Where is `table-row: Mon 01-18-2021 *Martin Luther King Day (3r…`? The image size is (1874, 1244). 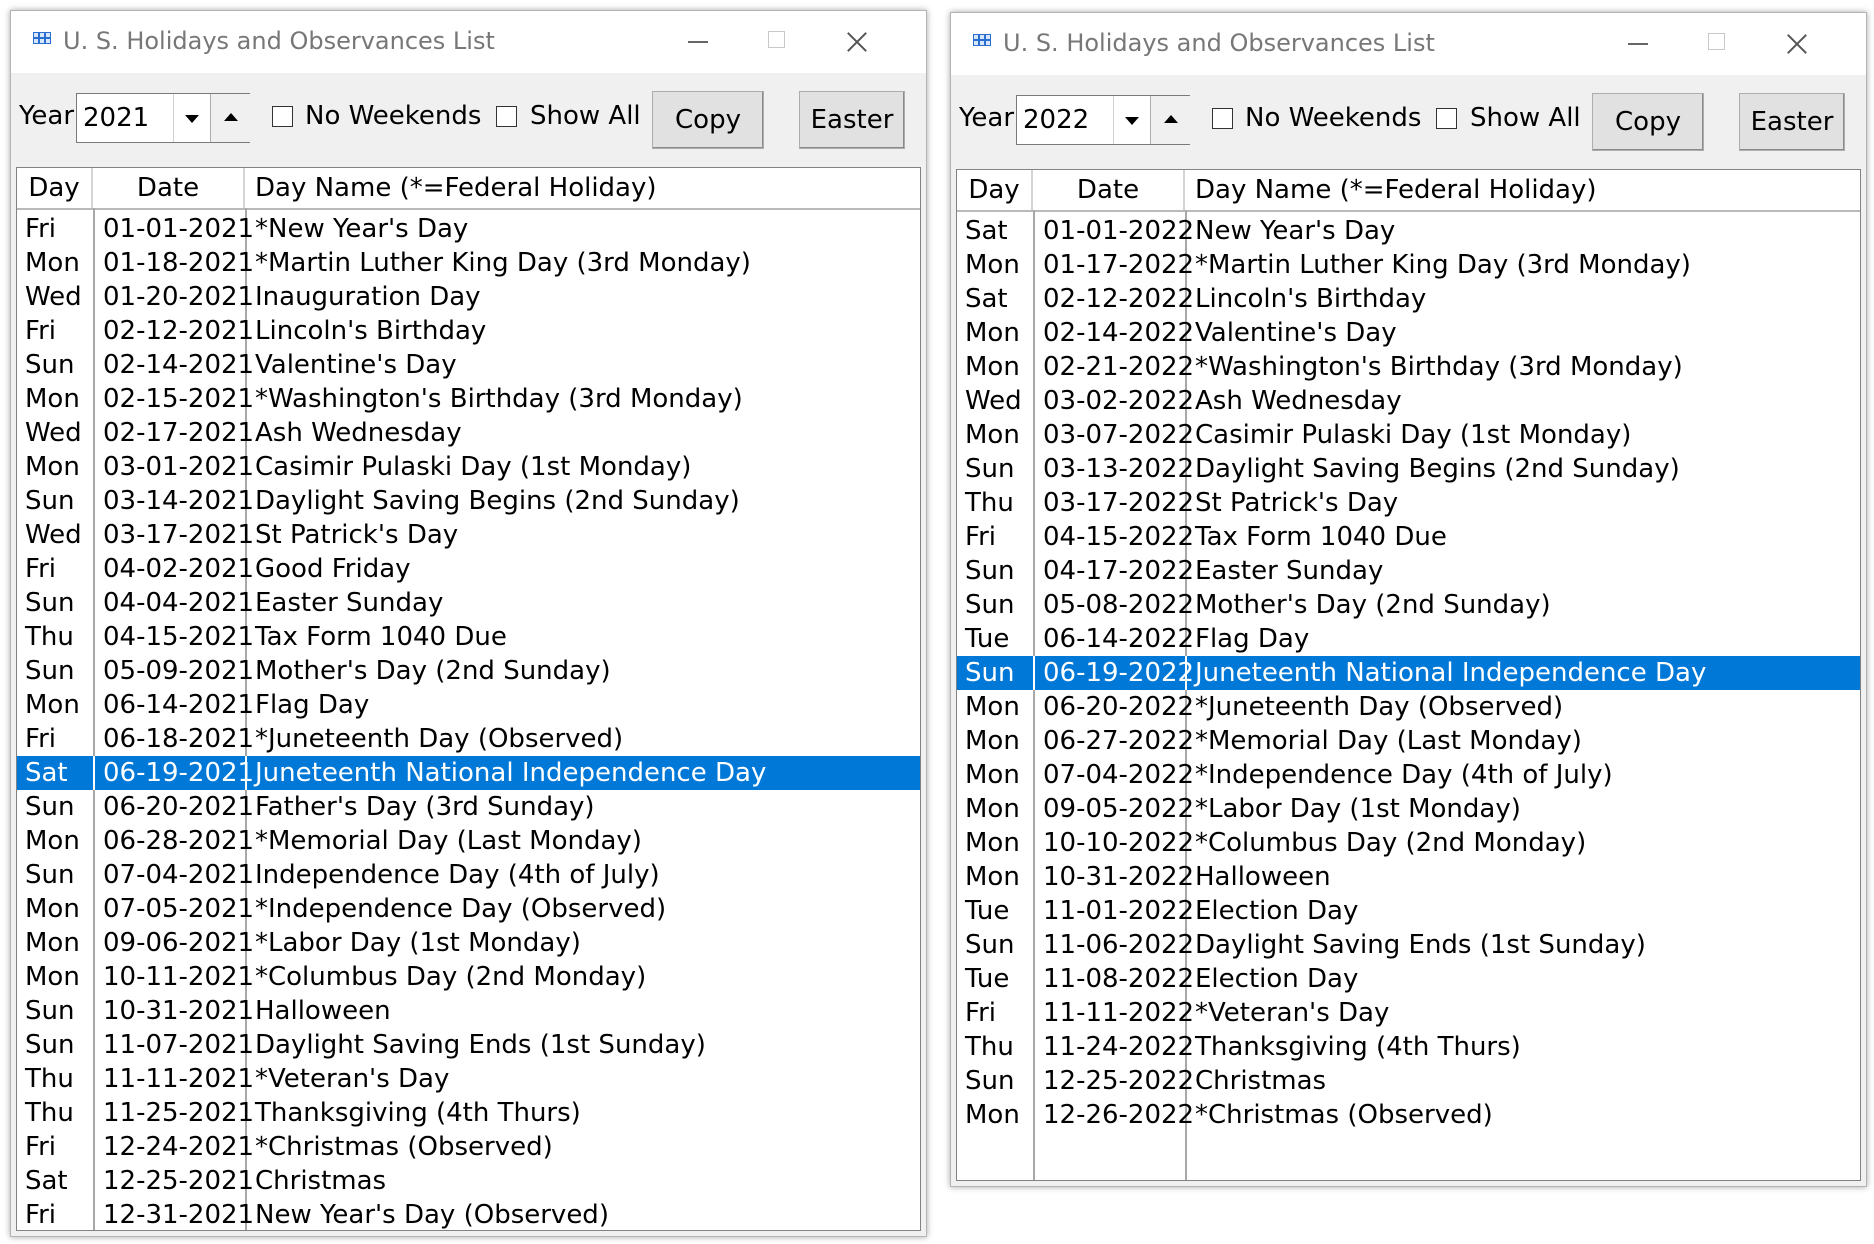 table-row: Mon 01-18-2021 *Martin Luther King Day (3r… is located at coordinates (468, 263).